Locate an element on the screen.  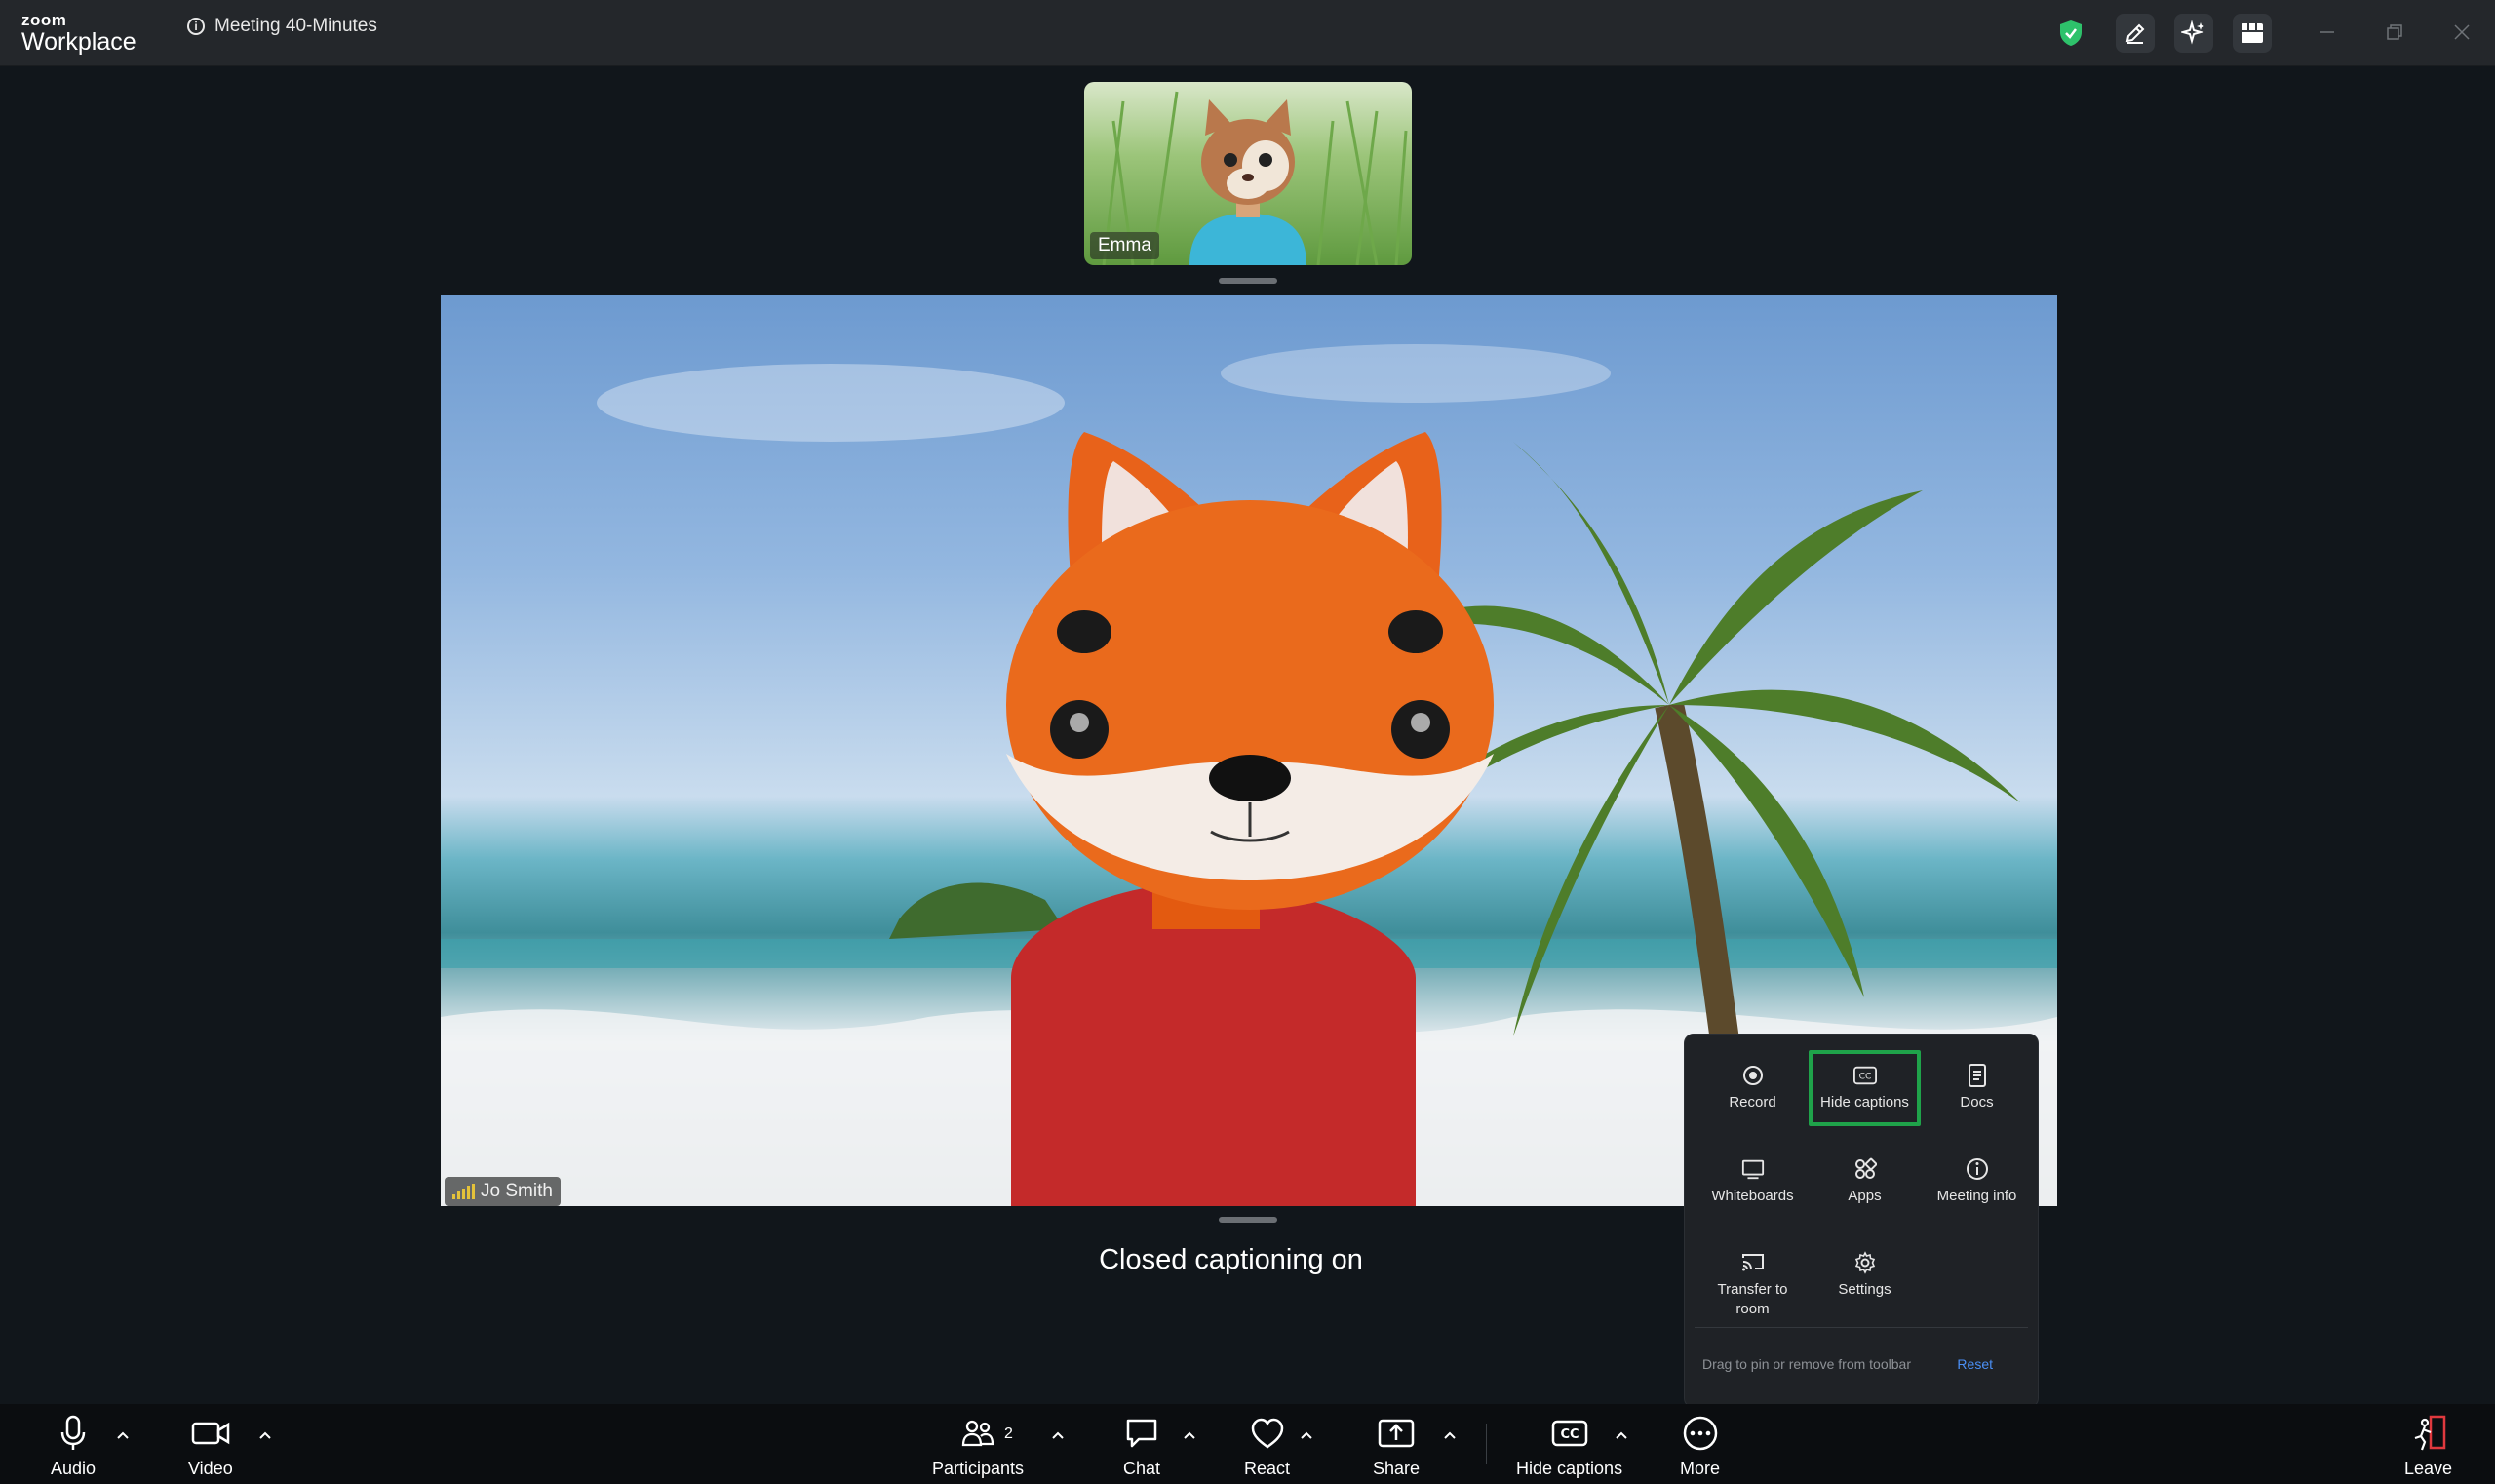
main-participant-name-tag: Jo Smith is located at coordinates (503, 1191).